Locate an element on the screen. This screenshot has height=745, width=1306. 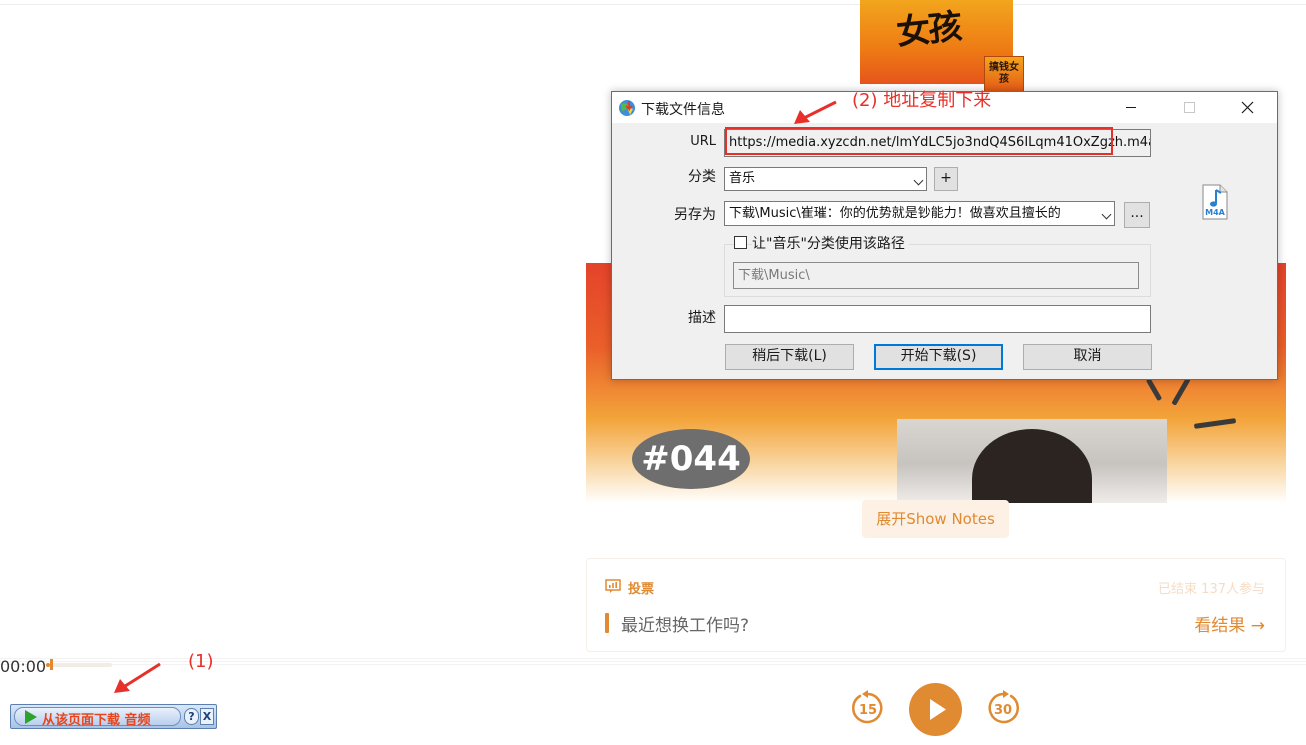
expand-show-notes-button: 展开Show Notes is located at coordinates (935, 519).